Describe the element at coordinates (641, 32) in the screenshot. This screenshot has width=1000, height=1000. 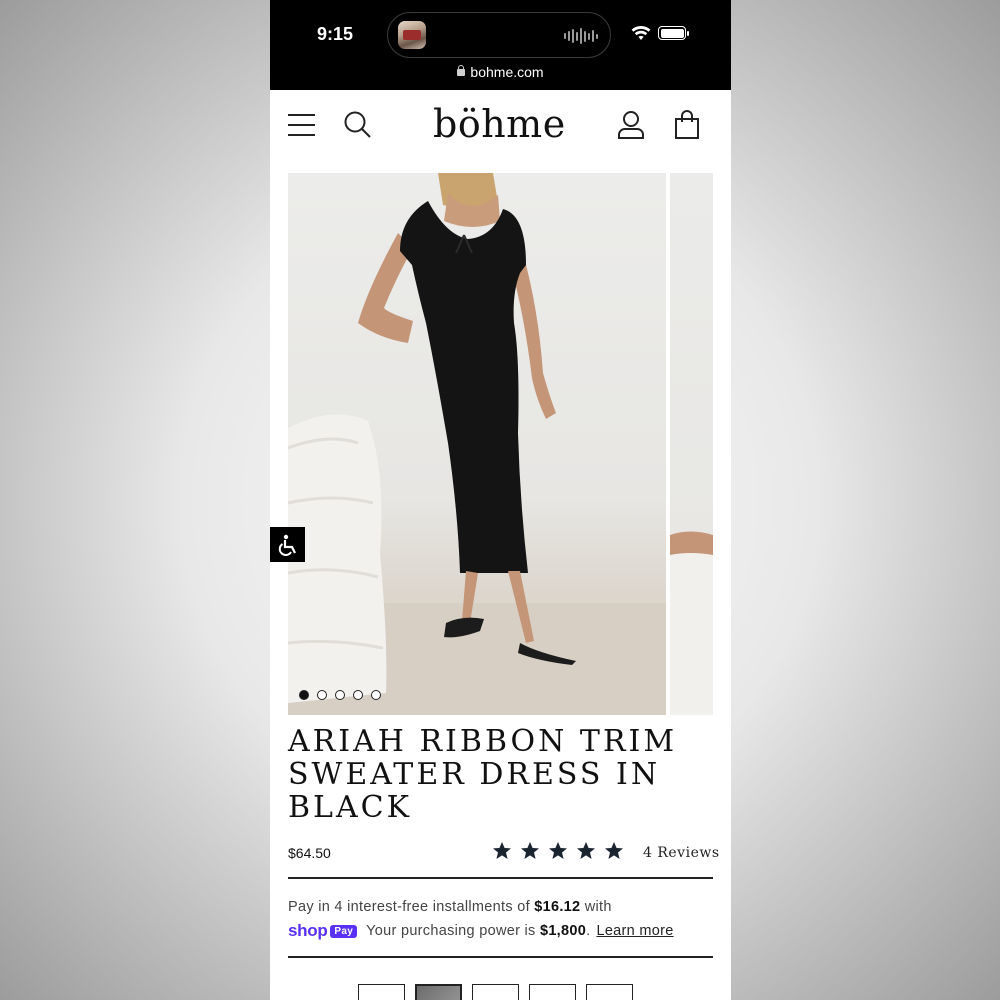
I see `wifi-icon` at that location.